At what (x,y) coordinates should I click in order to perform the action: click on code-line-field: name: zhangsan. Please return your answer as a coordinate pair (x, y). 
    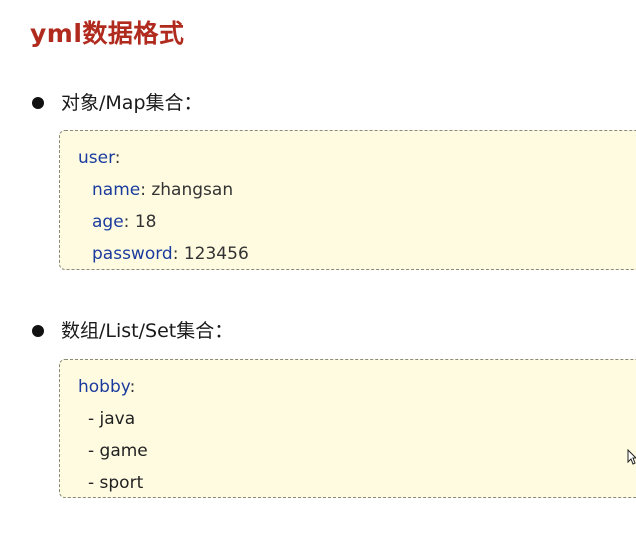
    Looking at the image, I should click on (163, 190).